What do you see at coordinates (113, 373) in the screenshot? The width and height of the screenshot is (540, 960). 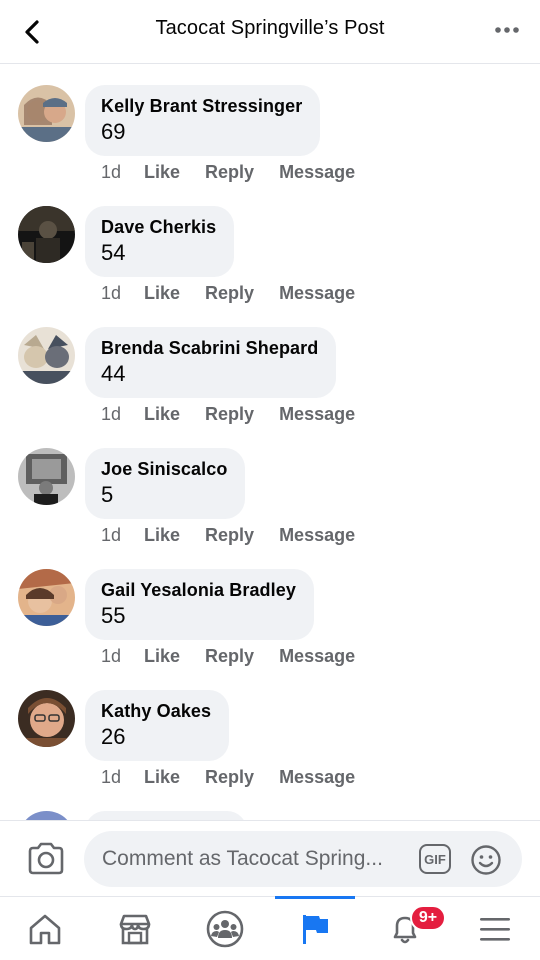 I see `comment-text: 44` at bounding box center [113, 373].